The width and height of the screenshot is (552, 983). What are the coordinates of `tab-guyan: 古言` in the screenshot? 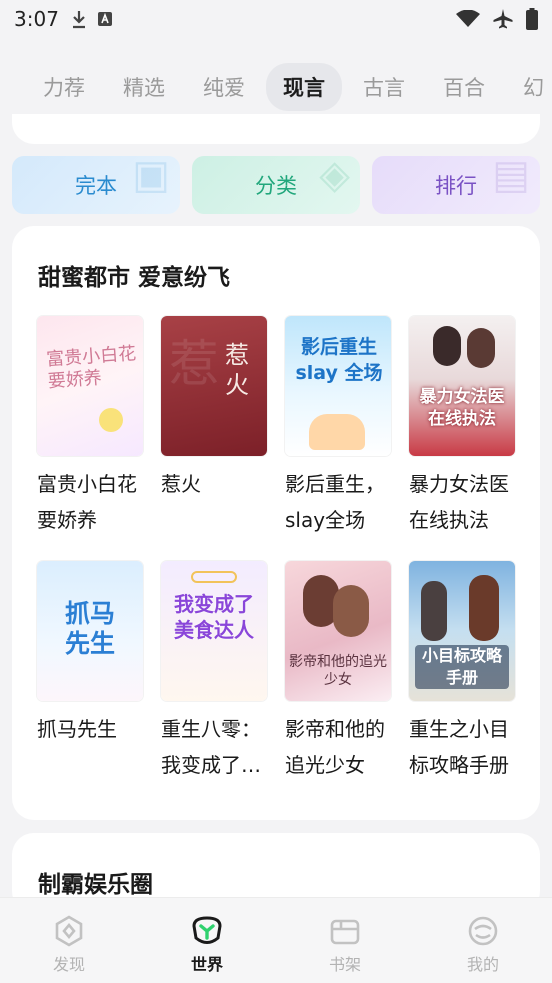 It's located at (384, 87).